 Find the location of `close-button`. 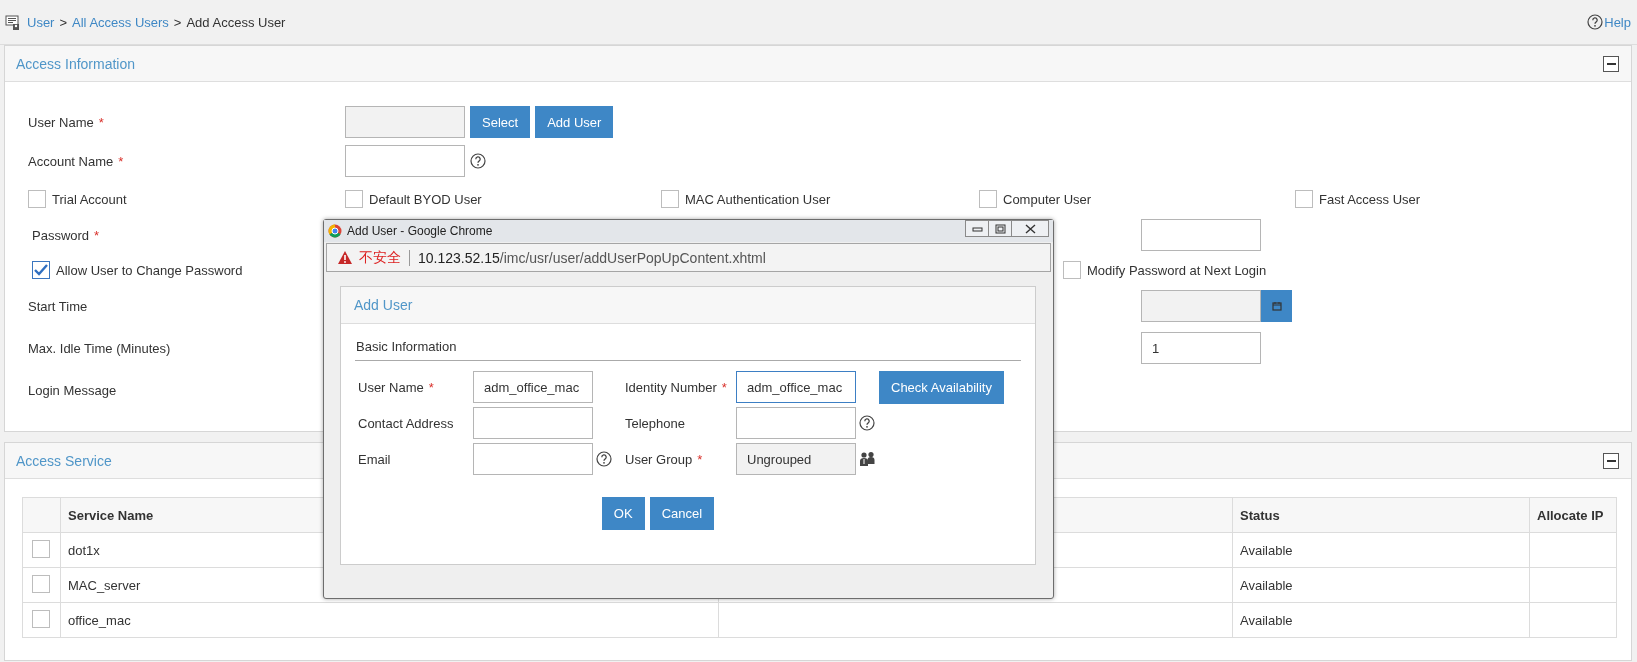

close-button is located at coordinates (1030, 228).